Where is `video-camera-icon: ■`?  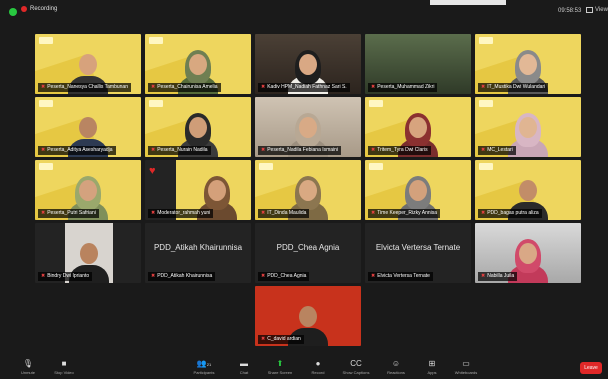 video-camera-icon: ■ is located at coordinates (64, 363).